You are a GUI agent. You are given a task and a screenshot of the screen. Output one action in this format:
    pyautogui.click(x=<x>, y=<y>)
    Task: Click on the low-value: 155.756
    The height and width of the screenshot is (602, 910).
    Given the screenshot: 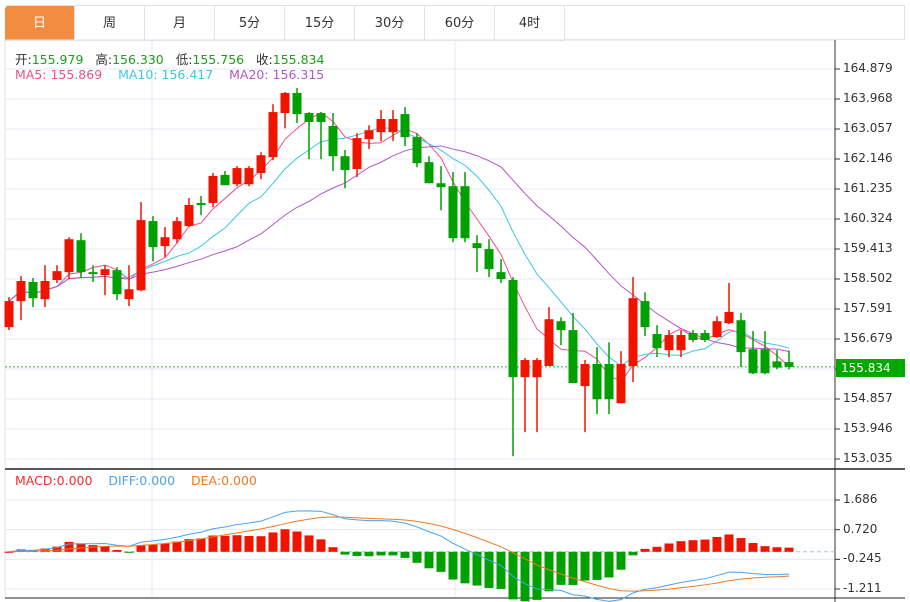 What is the action you would take?
    pyautogui.click(x=218, y=59)
    